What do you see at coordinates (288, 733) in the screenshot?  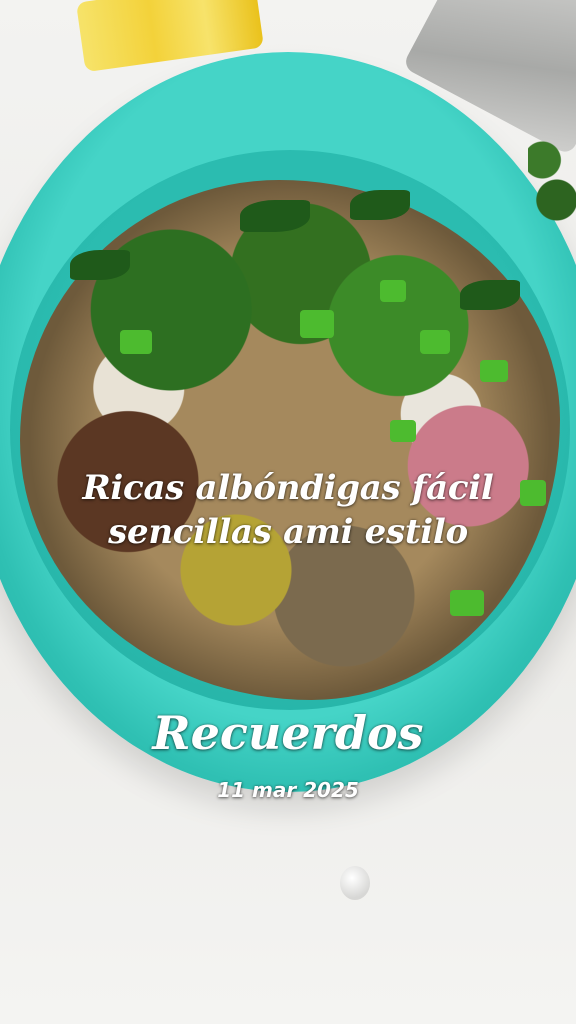 I see `memories-title: Recuerdos` at bounding box center [288, 733].